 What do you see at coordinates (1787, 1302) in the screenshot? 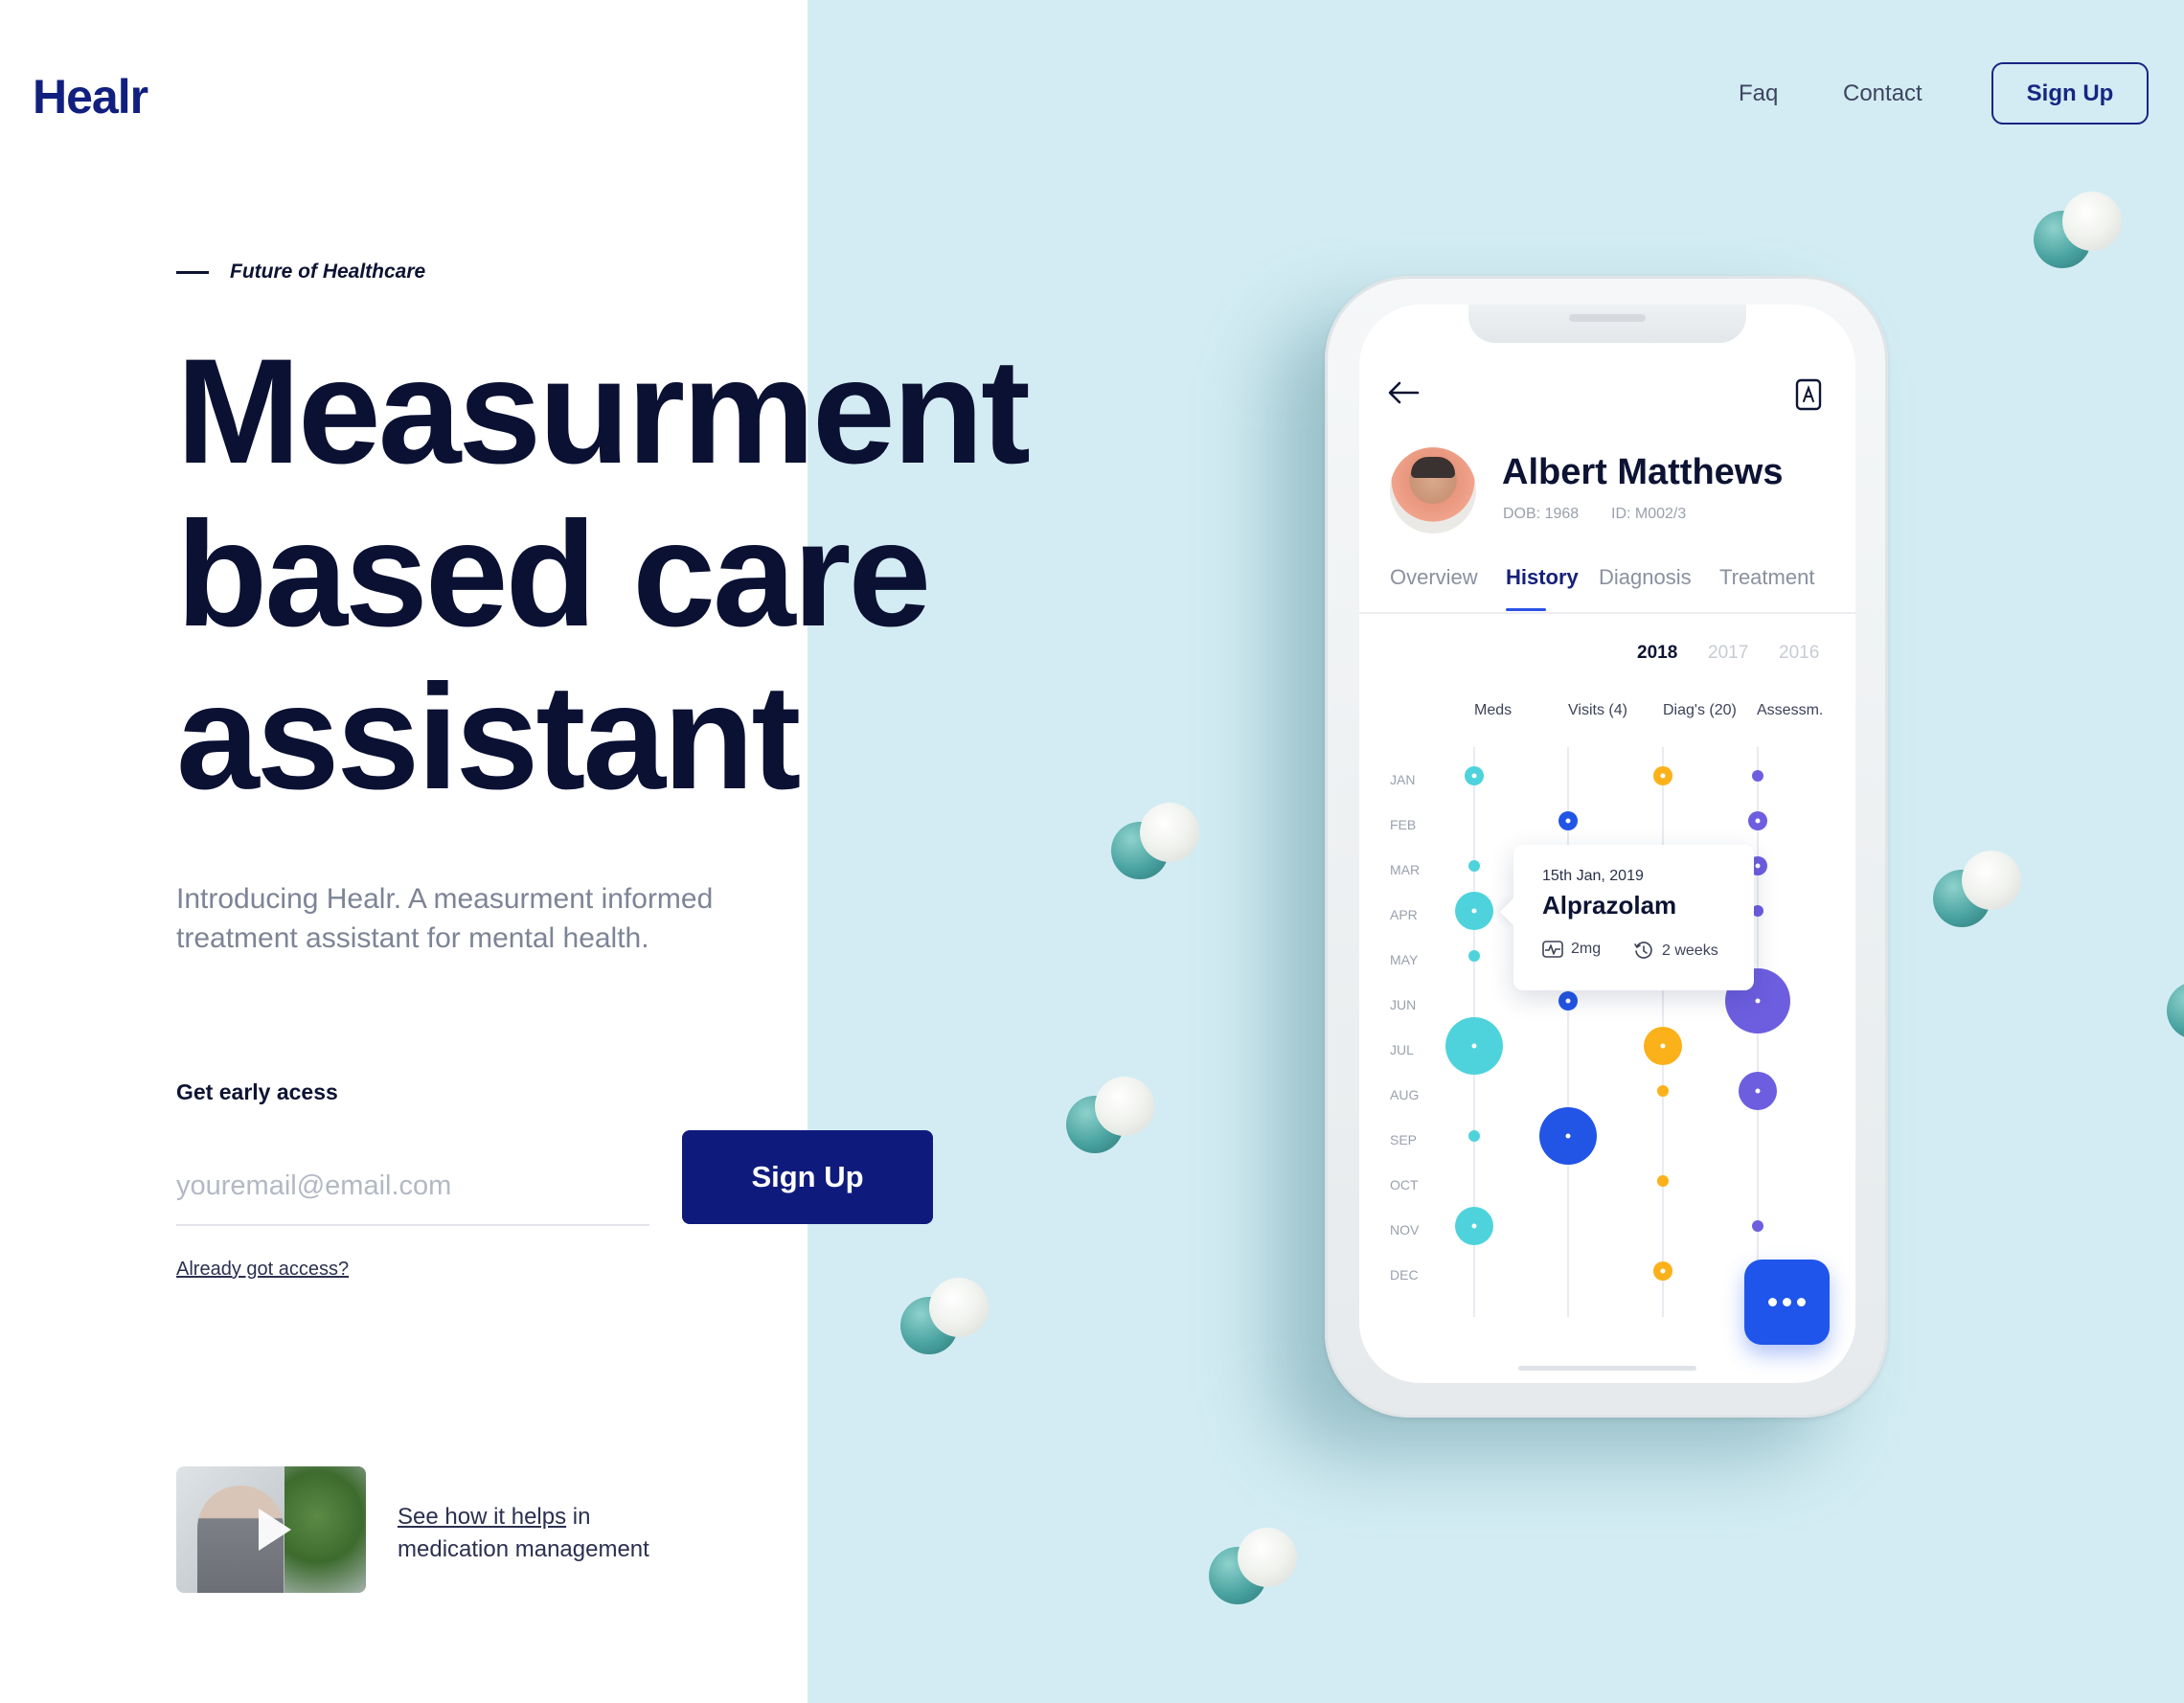
I see `more-options-button` at bounding box center [1787, 1302].